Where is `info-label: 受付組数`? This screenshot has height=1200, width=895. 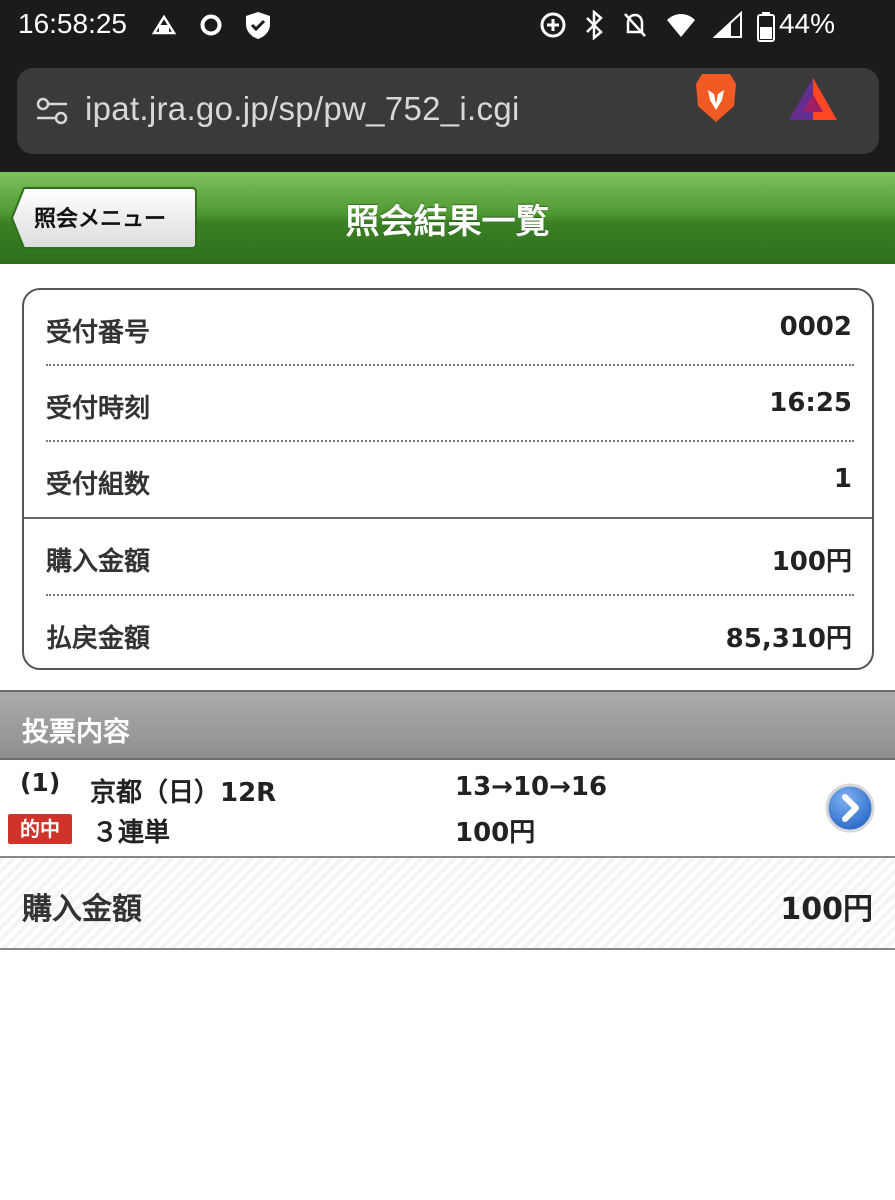 info-label: 受付組数 is located at coordinates (98, 485).